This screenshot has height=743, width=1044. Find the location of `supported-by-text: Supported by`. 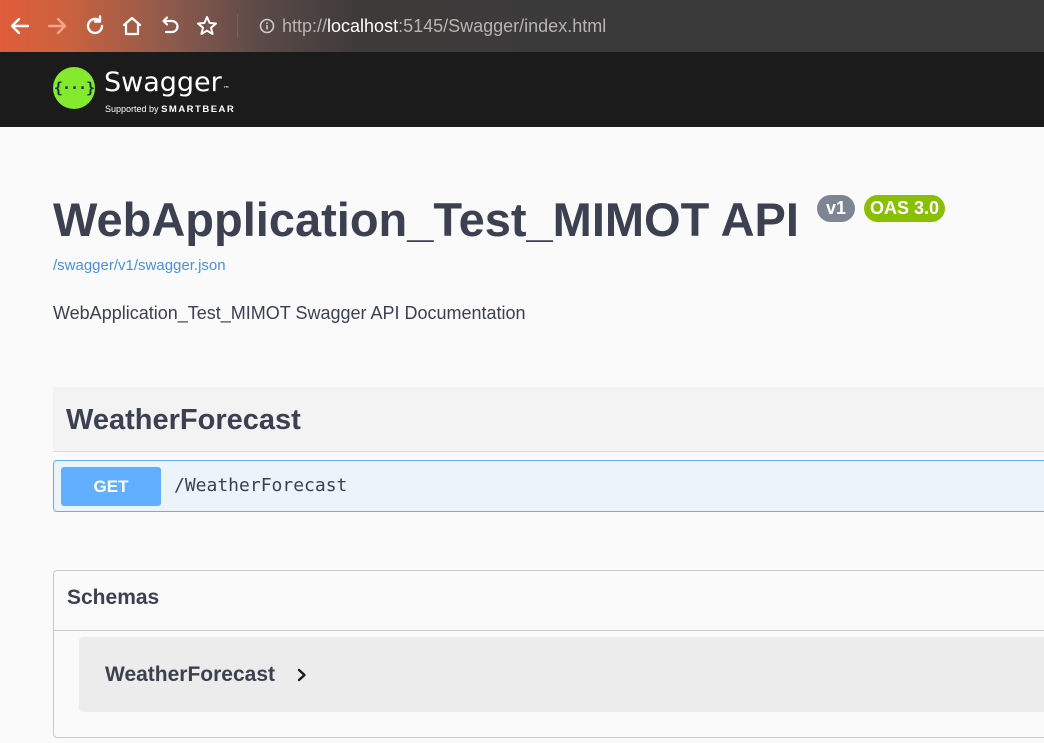

supported-by-text: Supported by is located at coordinates (132, 109).